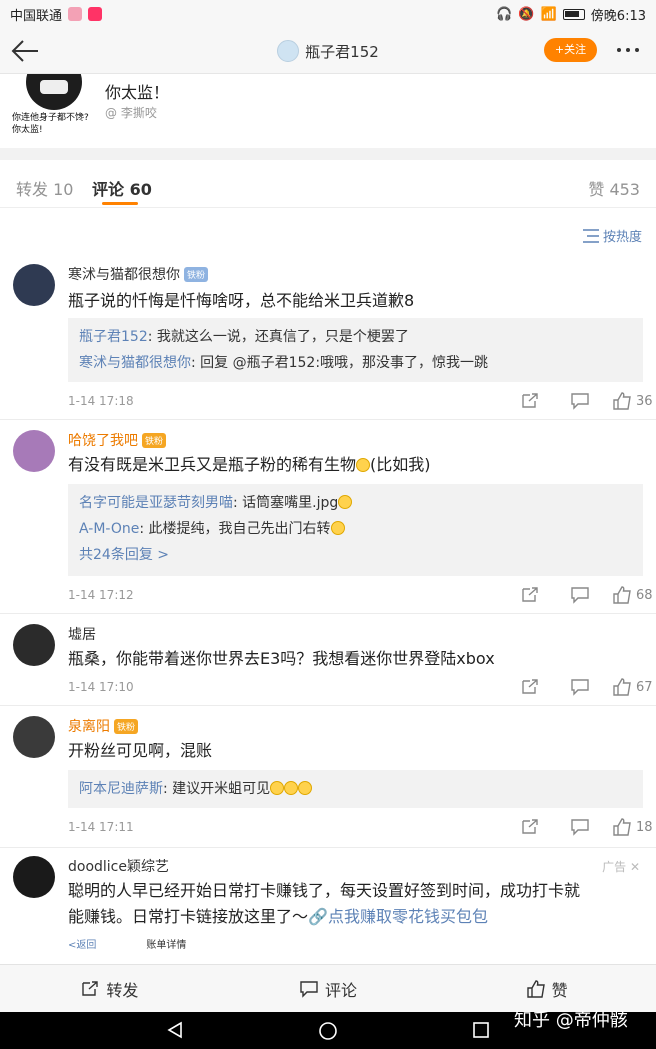 This screenshot has width=656, height=1049. Describe the element at coordinates (82, 634) in the screenshot. I see `comment-author: 墟居` at that location.